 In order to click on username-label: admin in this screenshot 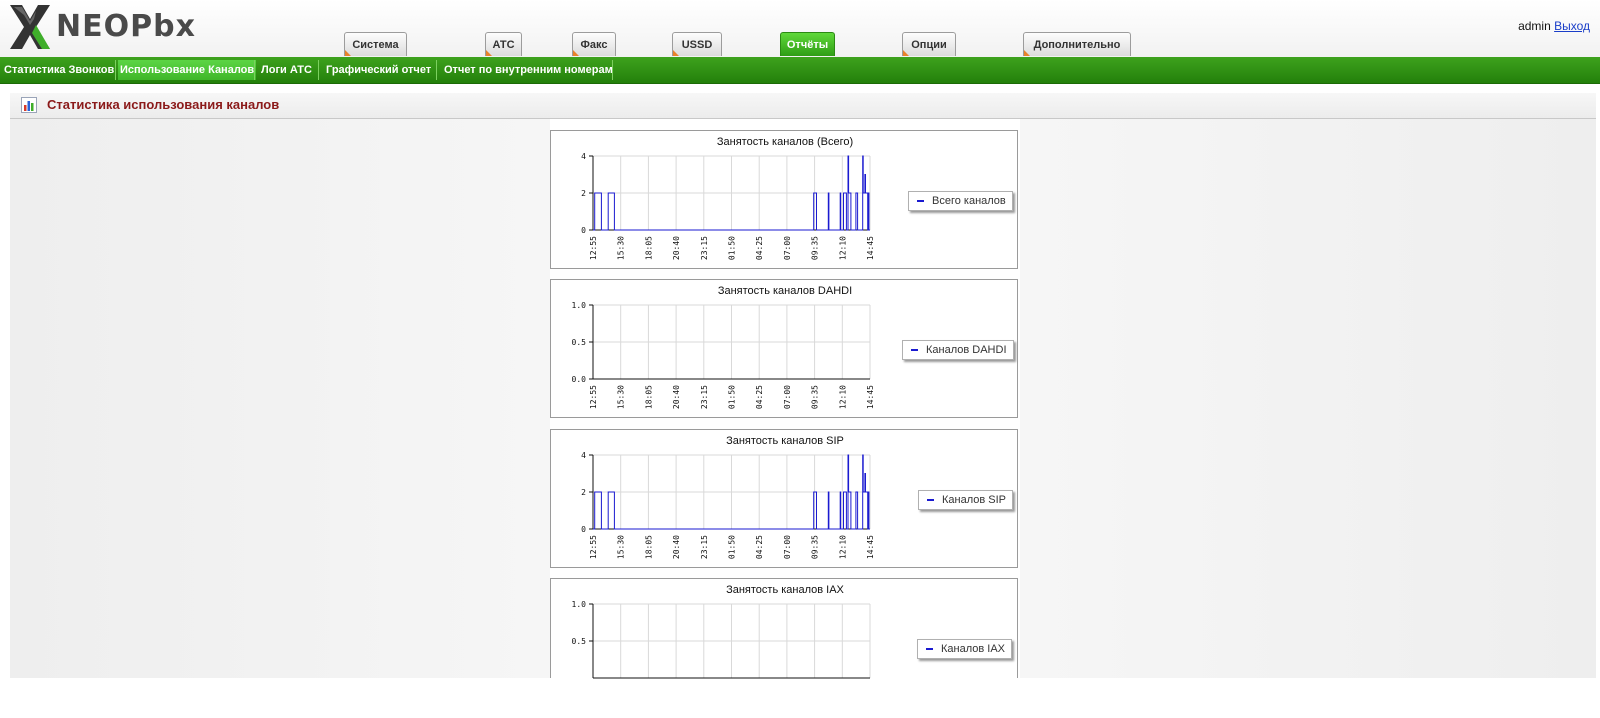, I will do `click(1534, 26)`.